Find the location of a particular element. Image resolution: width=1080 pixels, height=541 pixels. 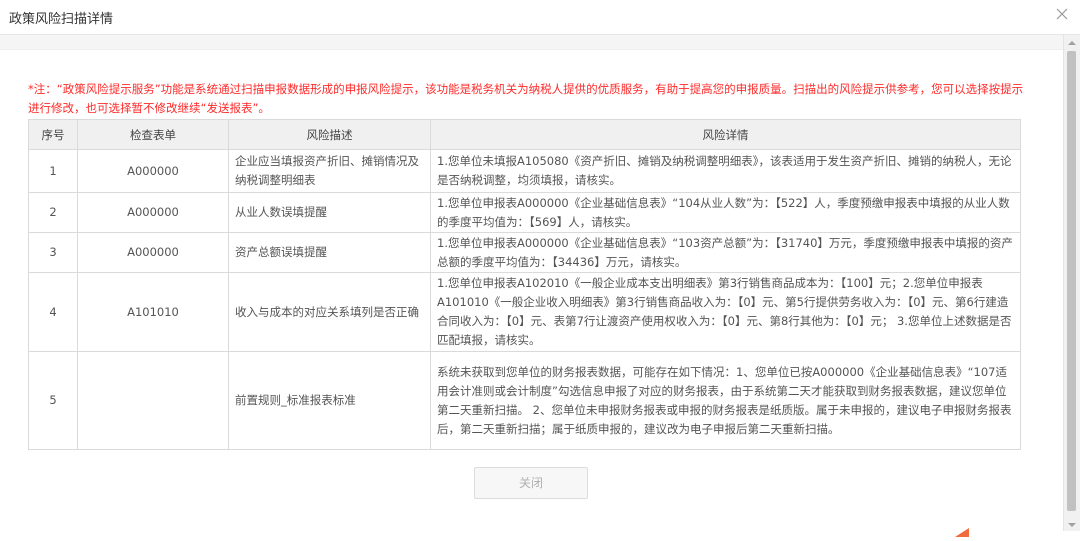

row-desc: 从业人数误填提醒 is located at coordinates (329, 212).